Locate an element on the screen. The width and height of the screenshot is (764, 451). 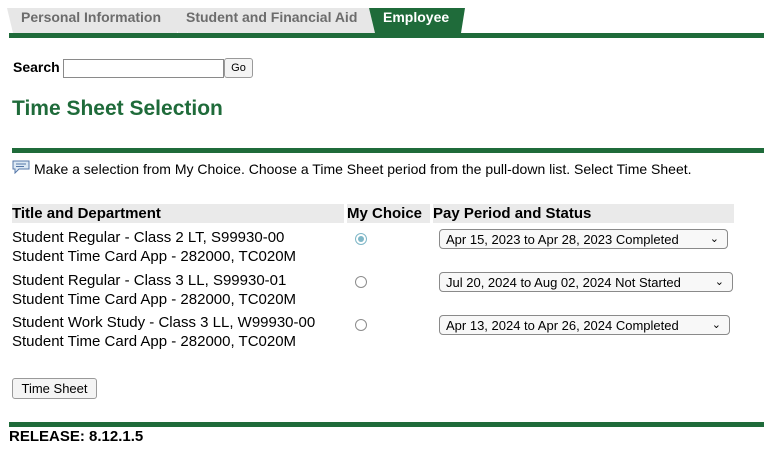
time-sheet-button: Time Sheet is located at coordinates (54, 388).